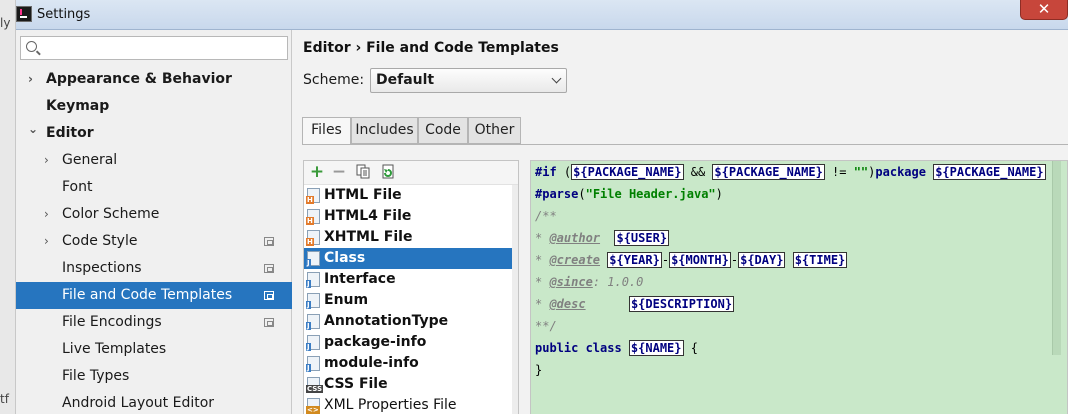  What do you see at coordinates (154, 48) in the screenshot?
I see `search-input` at bounding box center [154, 48].